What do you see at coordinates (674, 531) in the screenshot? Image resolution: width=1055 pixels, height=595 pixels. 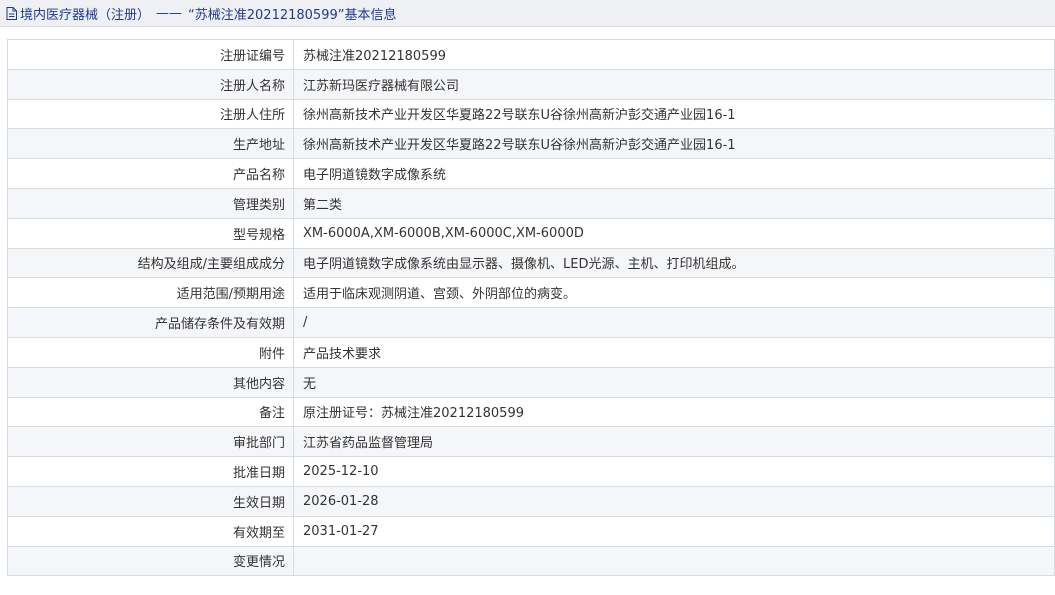 I see `field-value: 2031-01-27` at bounding box center [674, 531].